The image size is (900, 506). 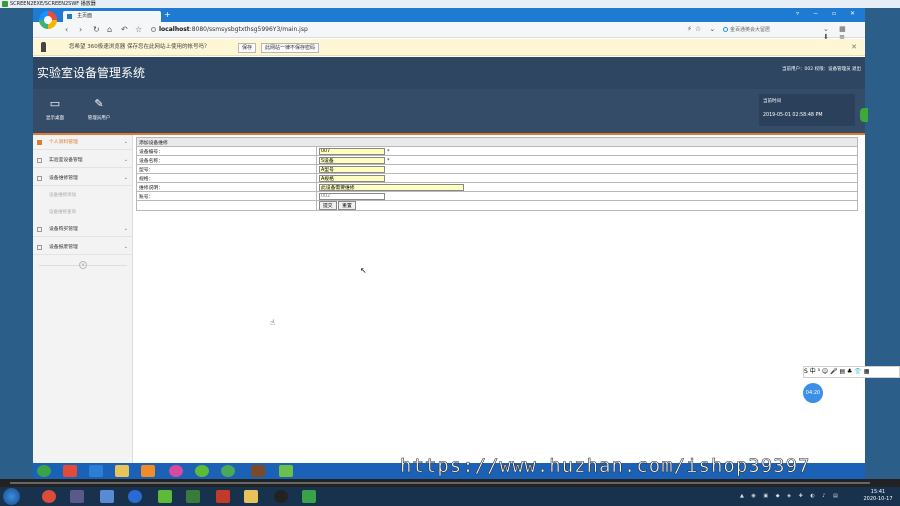 What do you see at coordinates (854, 47) in the screenshot?
I see `close-icon: ✕` at bounding box center [854, 47].